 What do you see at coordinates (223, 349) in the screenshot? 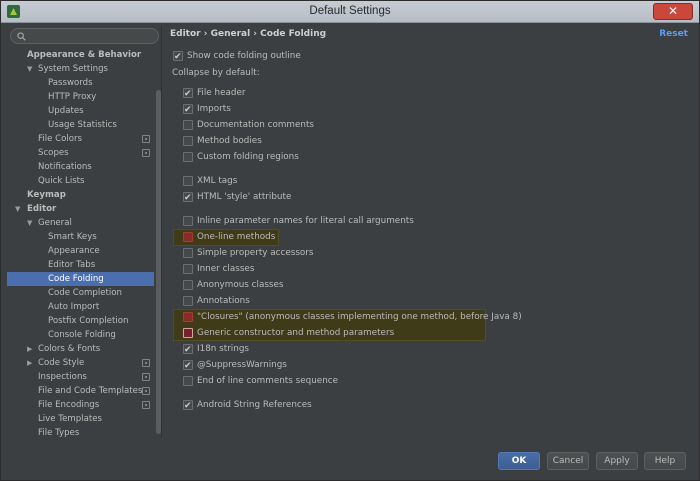
I see `fold-option-label: I18n strings` at bounding box center [223, 349].